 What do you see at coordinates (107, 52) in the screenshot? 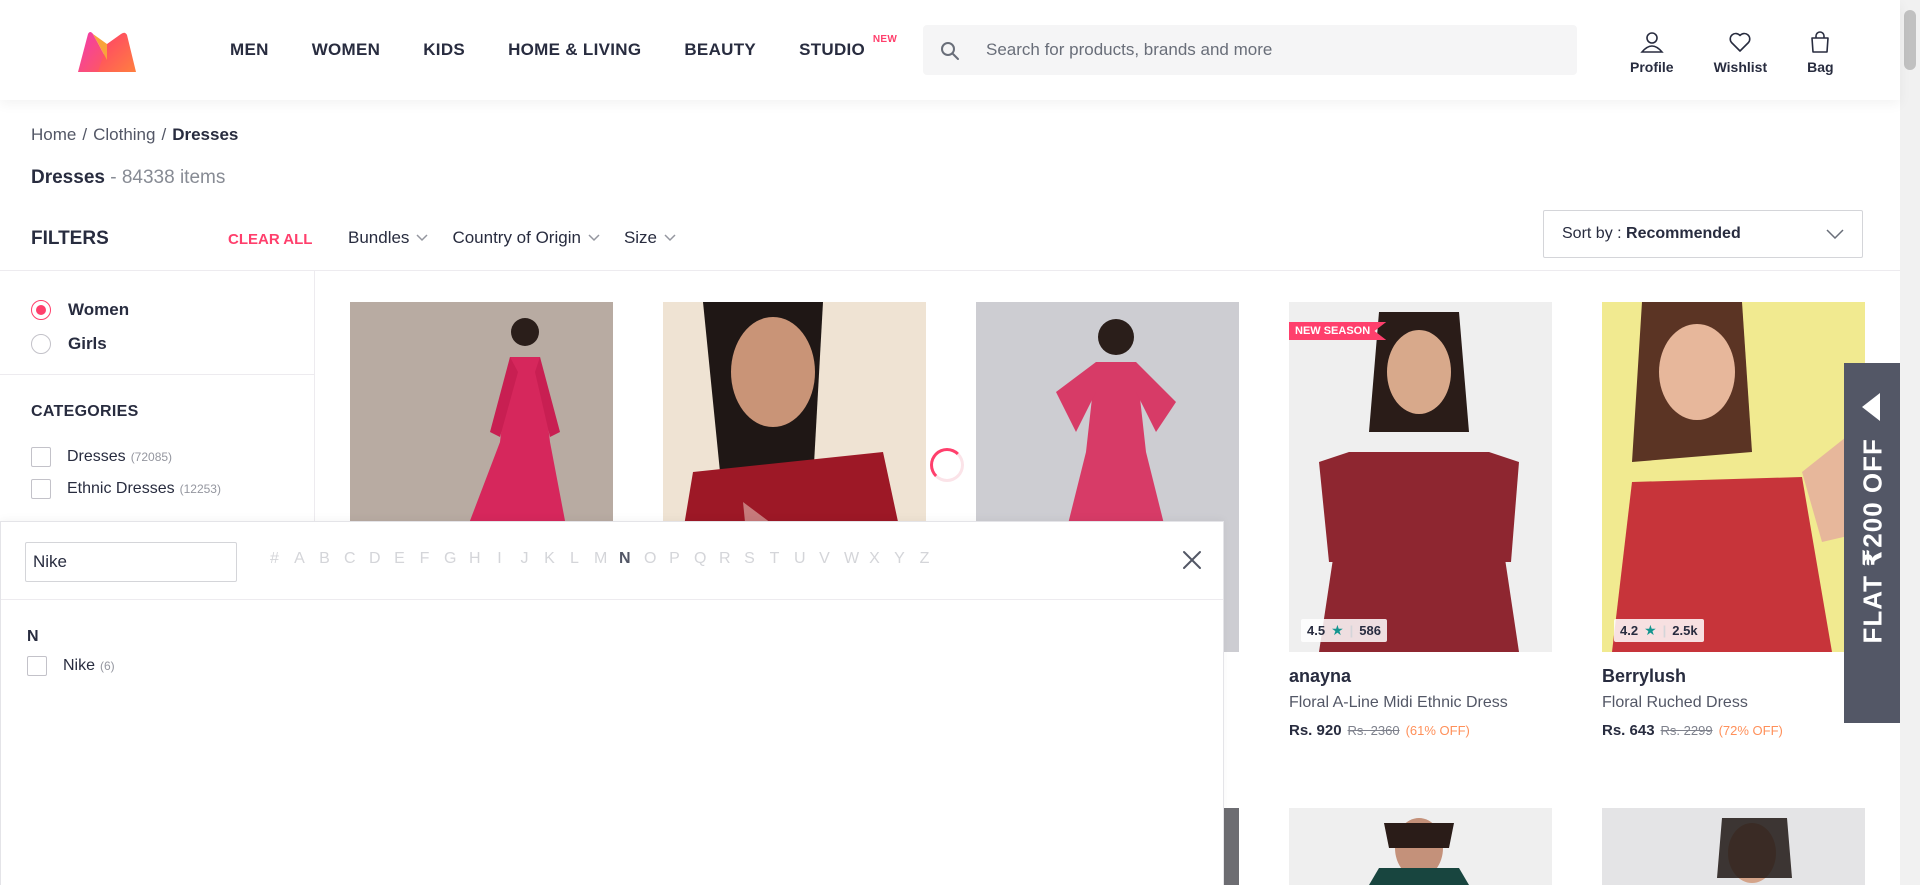
I see `myntra-logo` at bounding box center [107, 52].